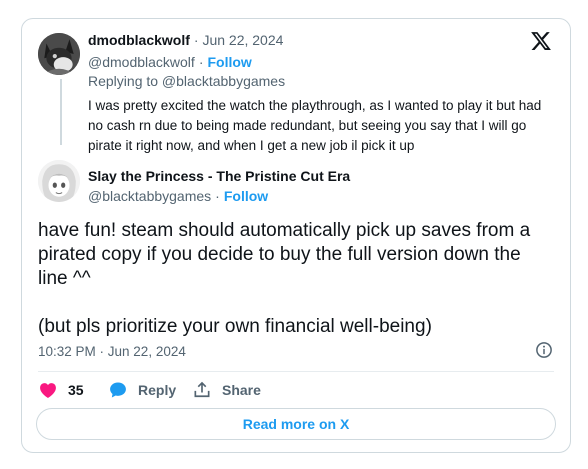 The height and width of the screenshot is (469, 588). Describe the element at coordinates (61, 112) in the screenshot. I see `thread-connector-line` at that location.